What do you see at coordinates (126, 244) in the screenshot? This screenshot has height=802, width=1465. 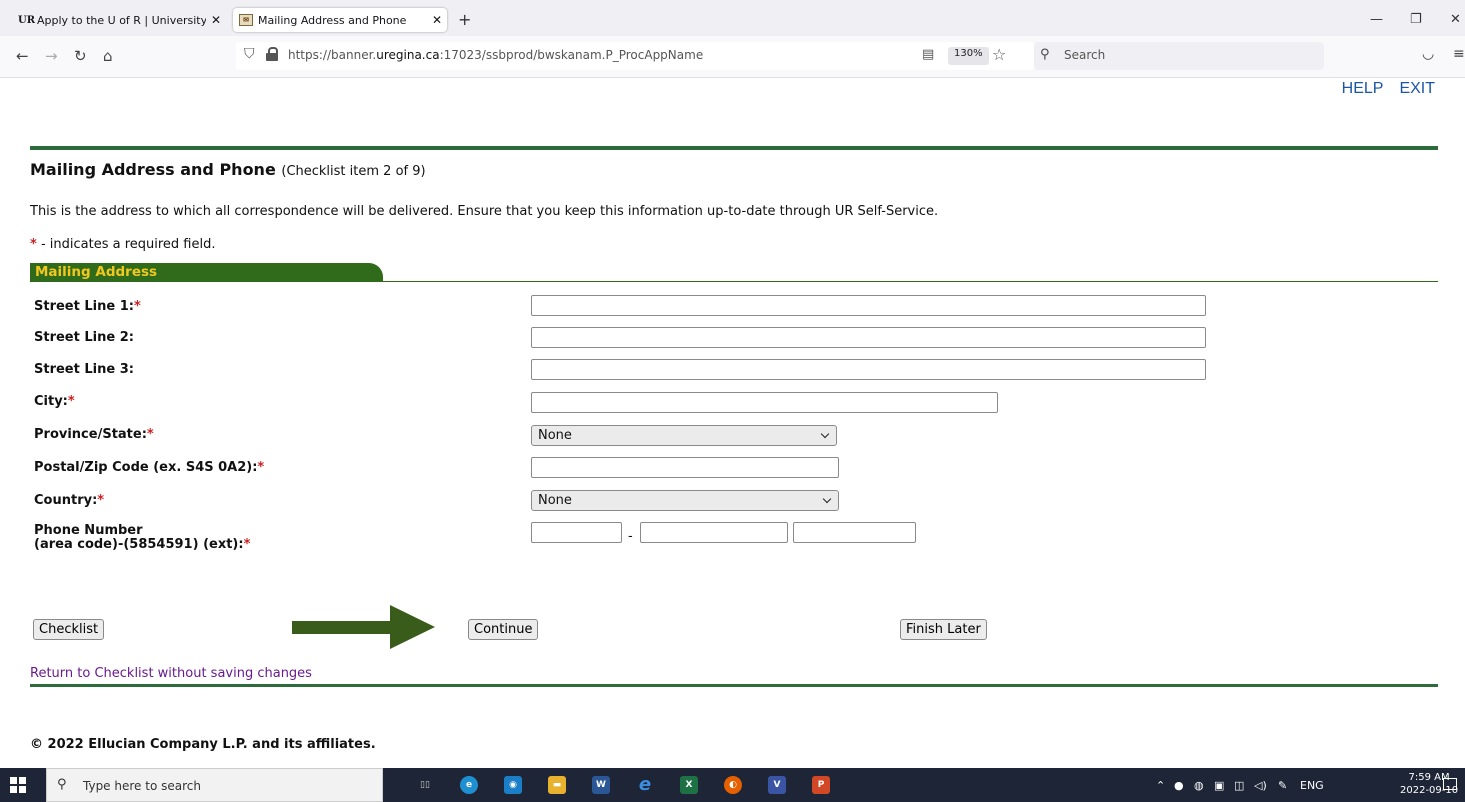 I see `required-note-text: - indicates a required field.` at bounding box center [126, 244].